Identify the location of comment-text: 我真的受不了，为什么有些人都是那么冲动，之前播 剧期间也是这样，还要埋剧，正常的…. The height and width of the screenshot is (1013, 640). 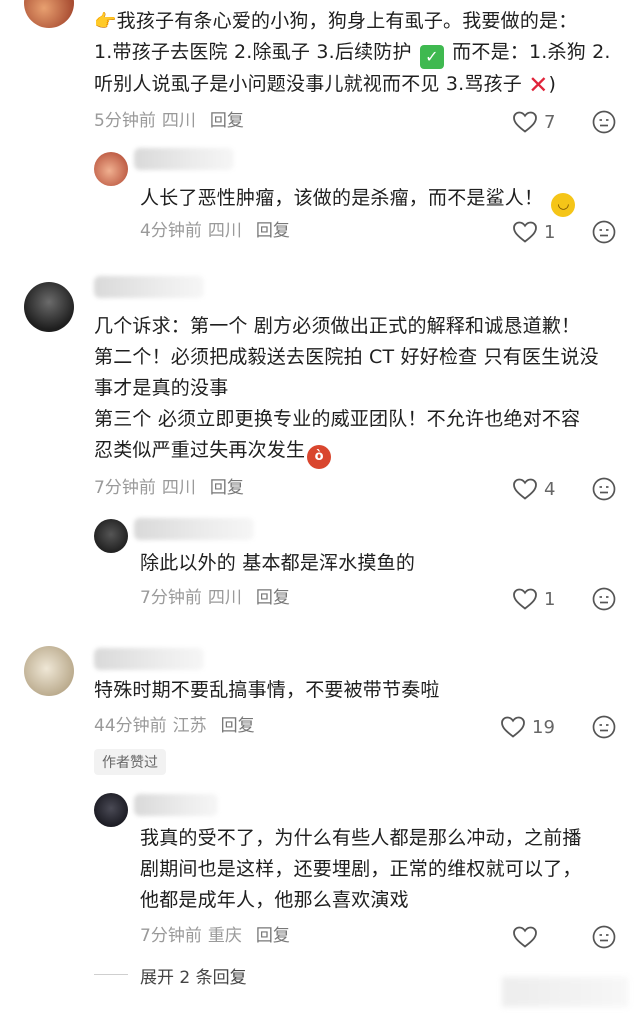
(361, 869).